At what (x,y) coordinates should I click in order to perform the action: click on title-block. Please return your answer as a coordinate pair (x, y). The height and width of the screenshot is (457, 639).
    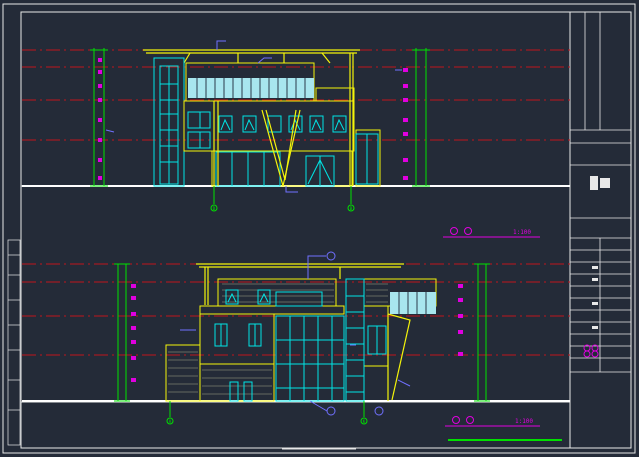
    Looking at the image, I should click on (600, 192).